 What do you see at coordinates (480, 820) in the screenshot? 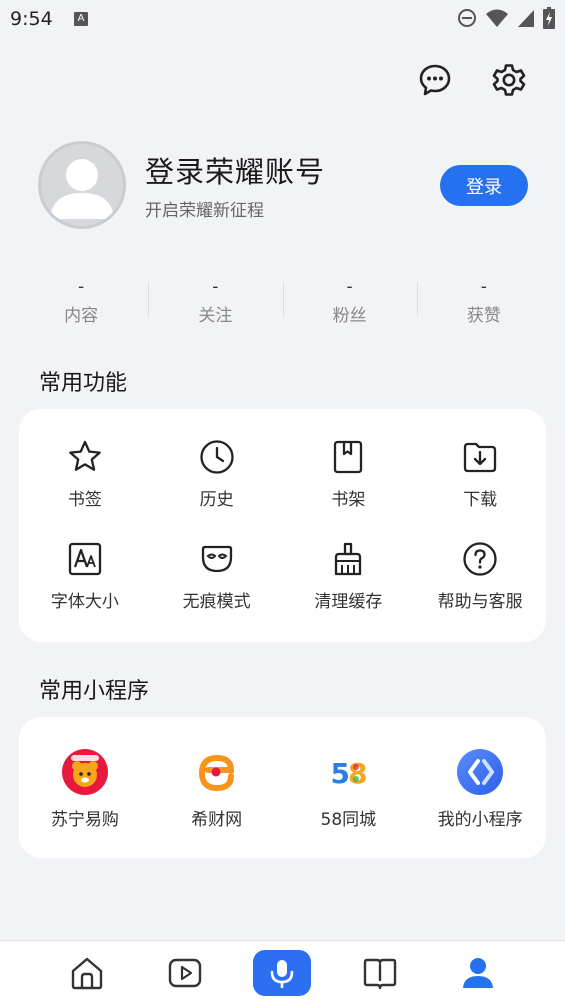
I see `miniprogram-label: 我的小程序` at bounding box center [480, 820].